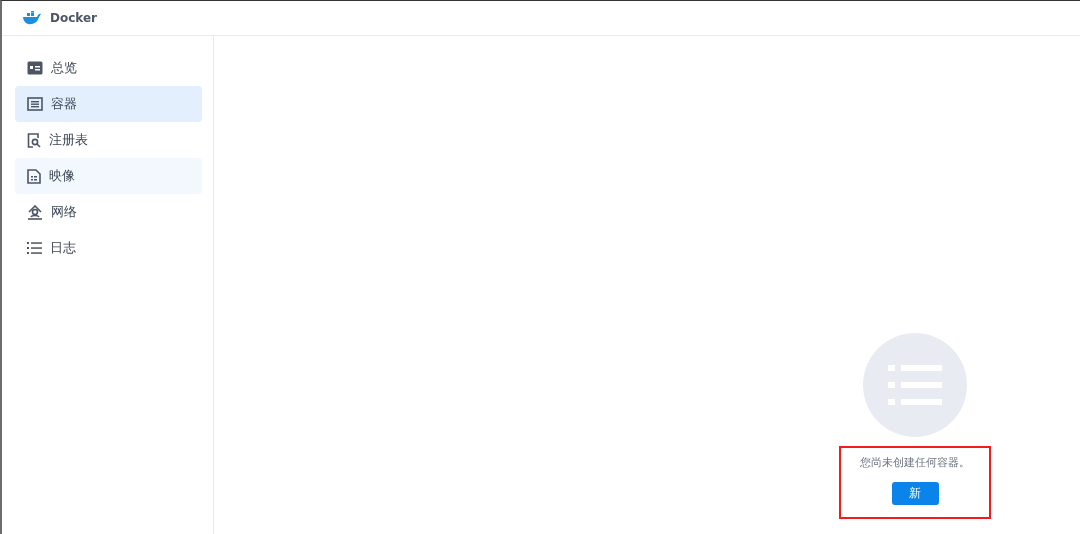  What do you see at coordinates (915, 493) in the screenshot?
I see `create-button: 新` at bounding box center [915, 493].